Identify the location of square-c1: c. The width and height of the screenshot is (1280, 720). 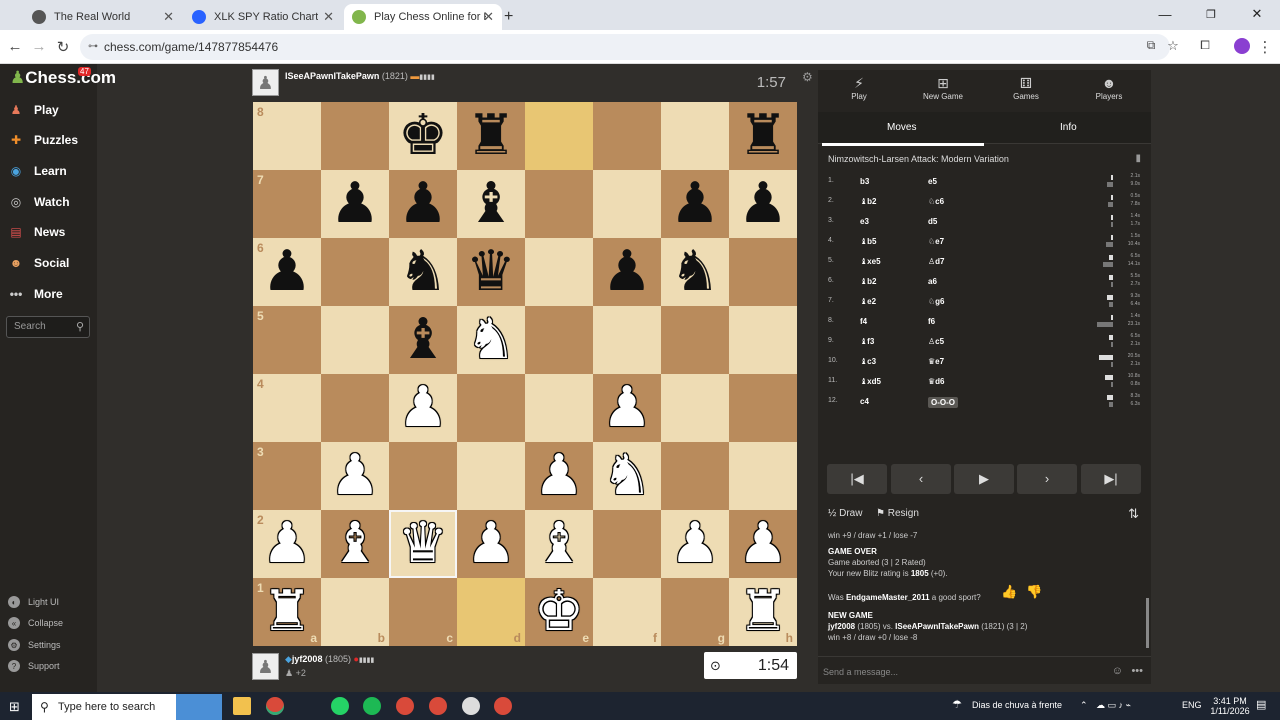
(423, 612).